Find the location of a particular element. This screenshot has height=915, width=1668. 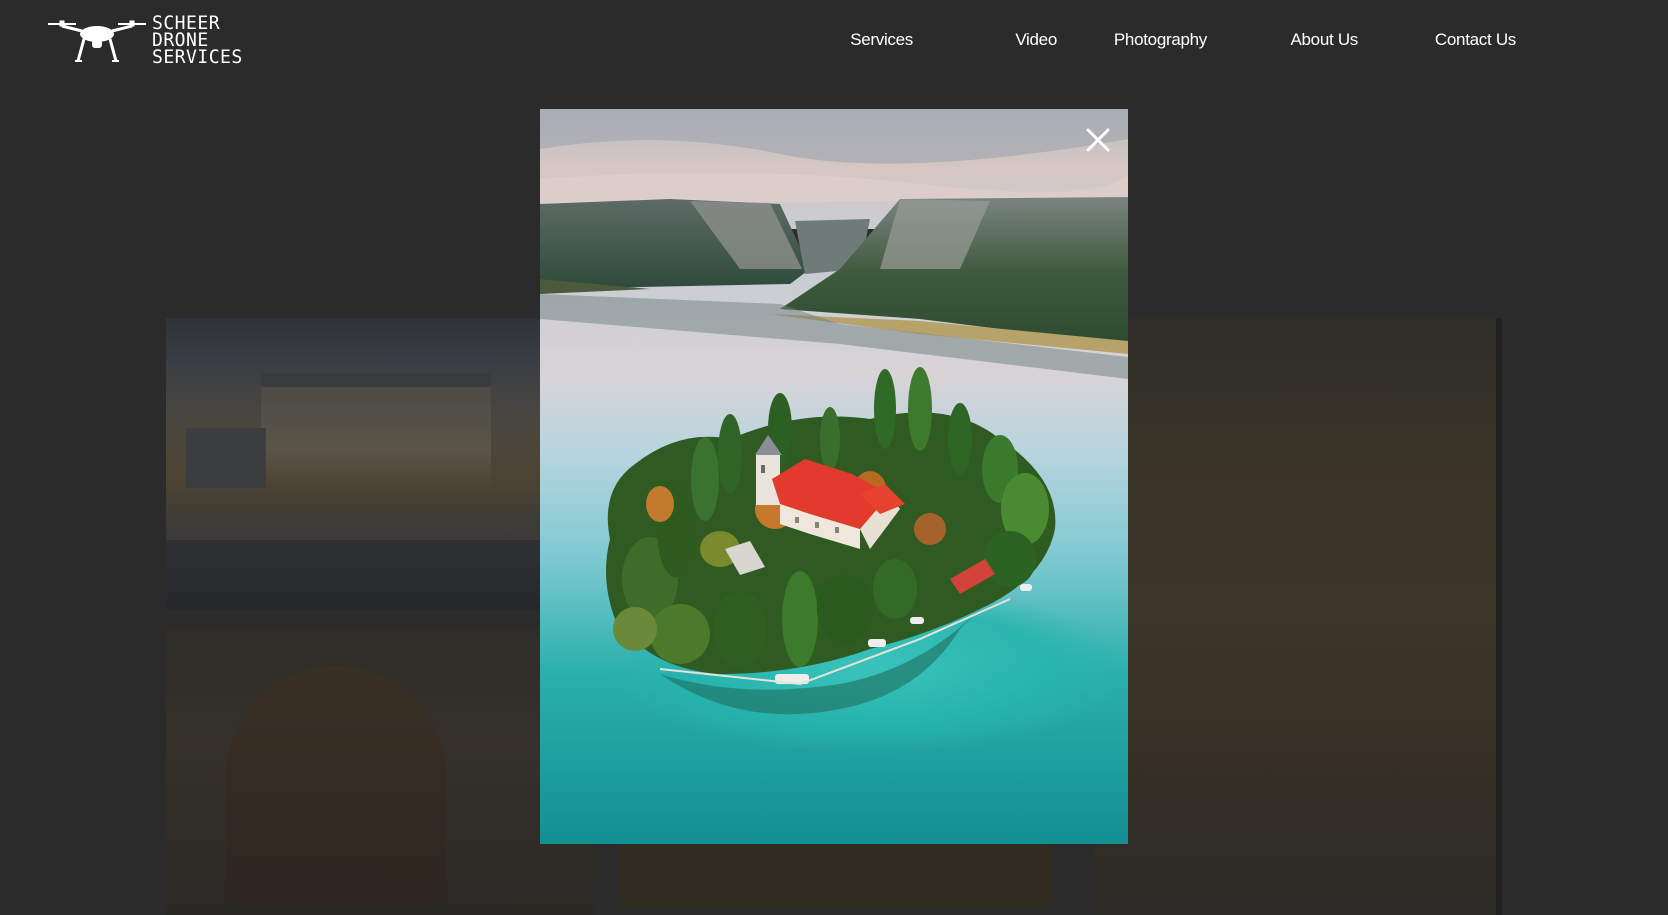

close-lightbox-button is located at coordinates (1098, 140).